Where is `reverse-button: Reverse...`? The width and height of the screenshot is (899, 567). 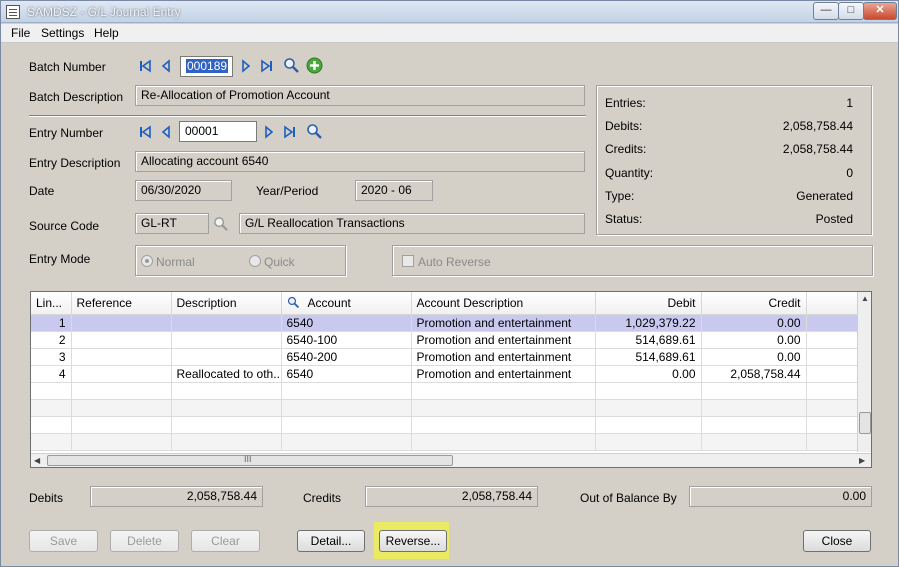 reverse-button: Reverse... is located at coordinates (413, 541).